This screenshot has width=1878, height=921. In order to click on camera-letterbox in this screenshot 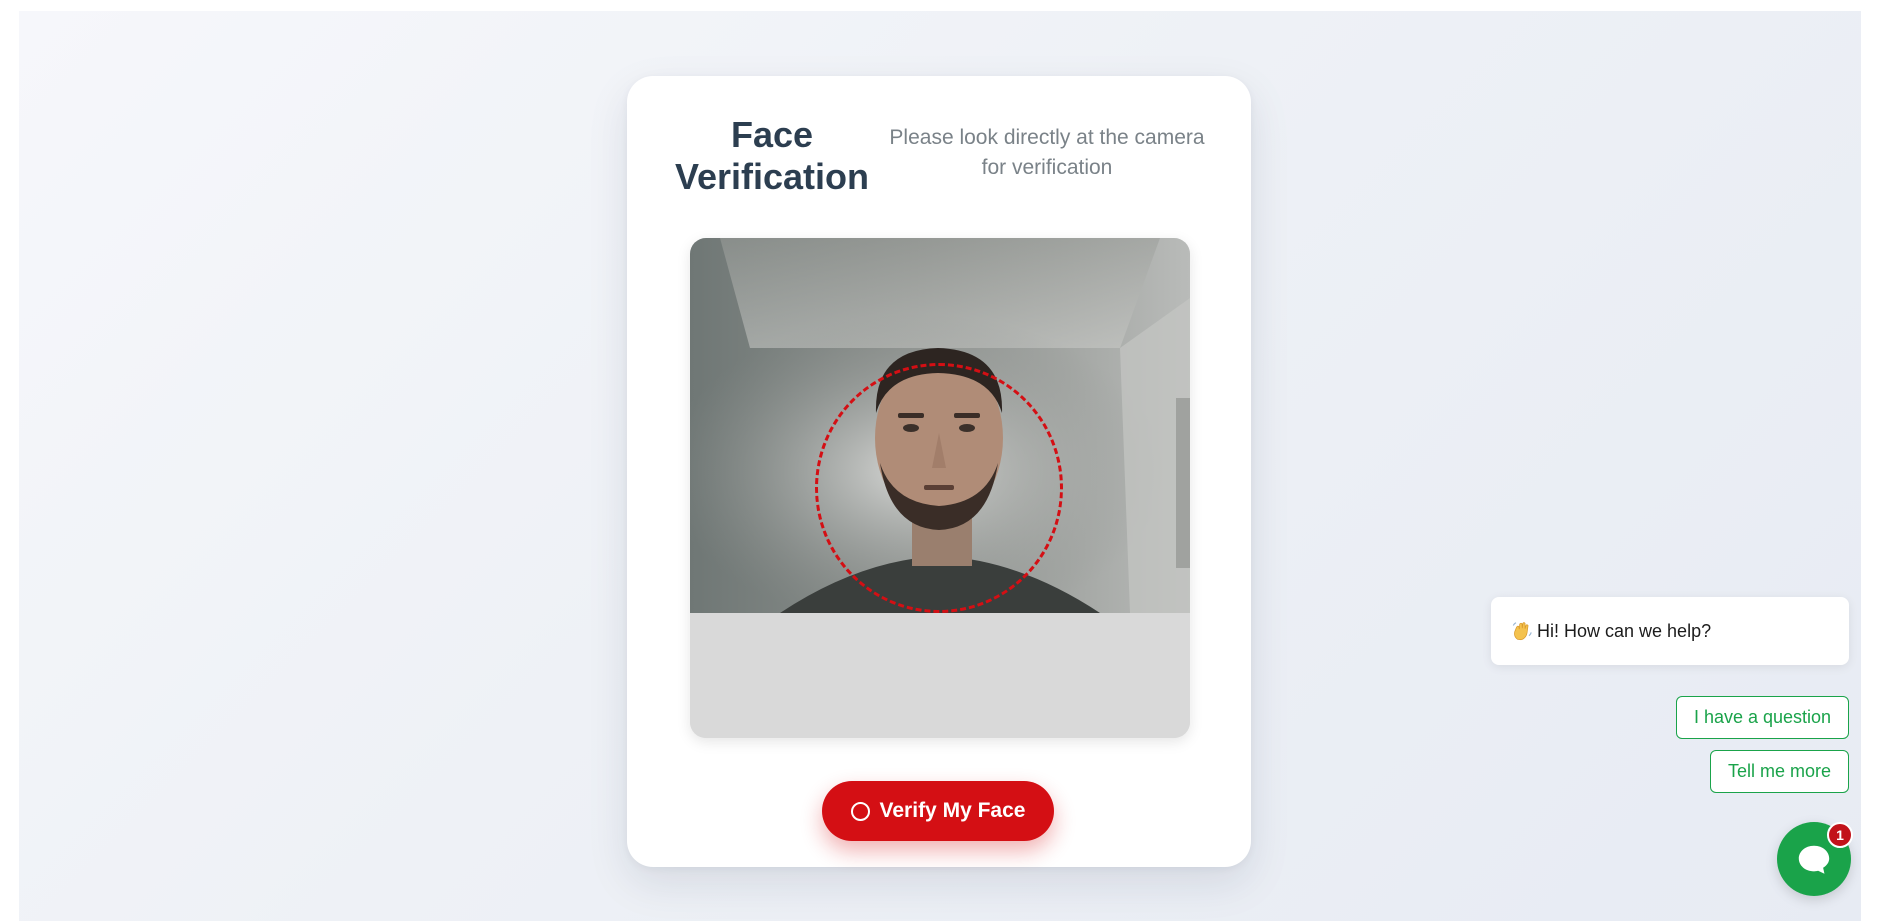, I will do `click(940, 675)`.